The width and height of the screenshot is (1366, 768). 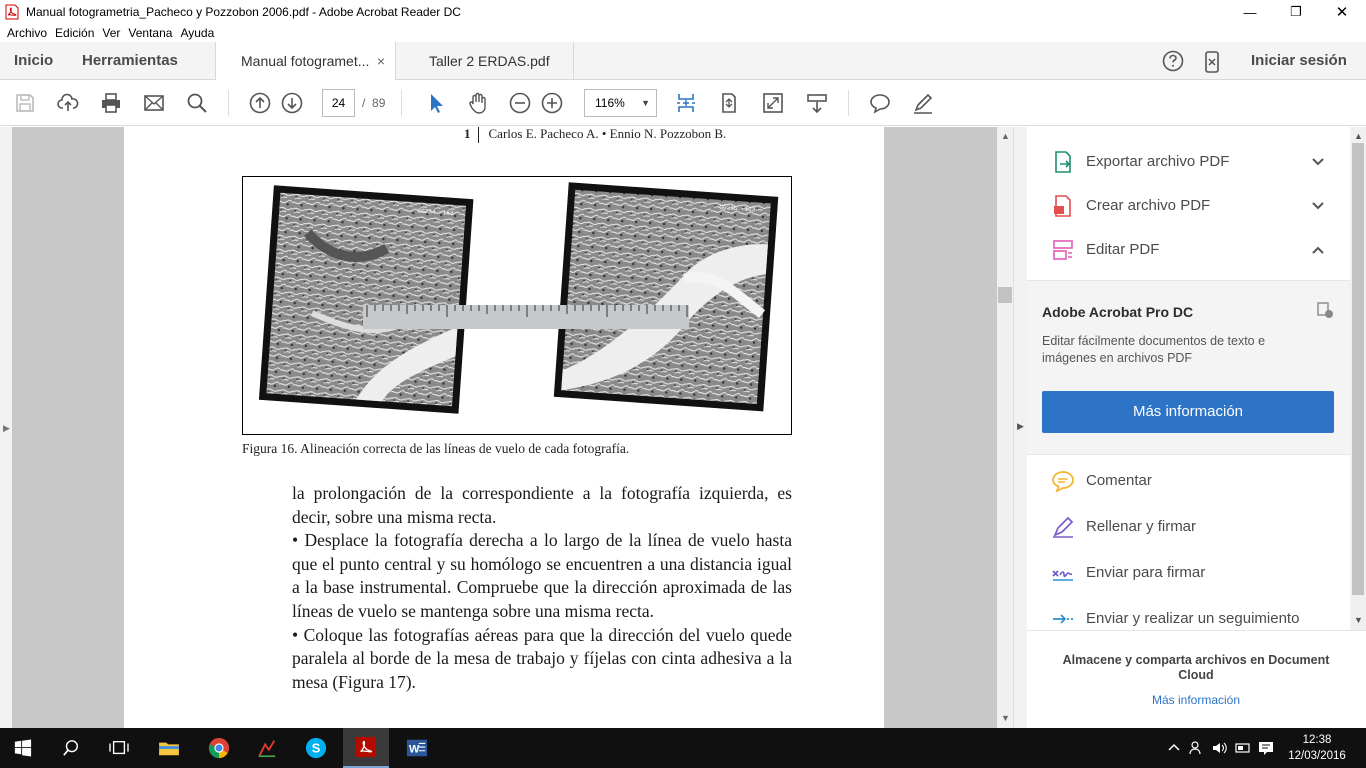 What do you see at coordinates (1243, 748) in the screenshot?
I see `battery-icon` at bounding box center [1243, 748].